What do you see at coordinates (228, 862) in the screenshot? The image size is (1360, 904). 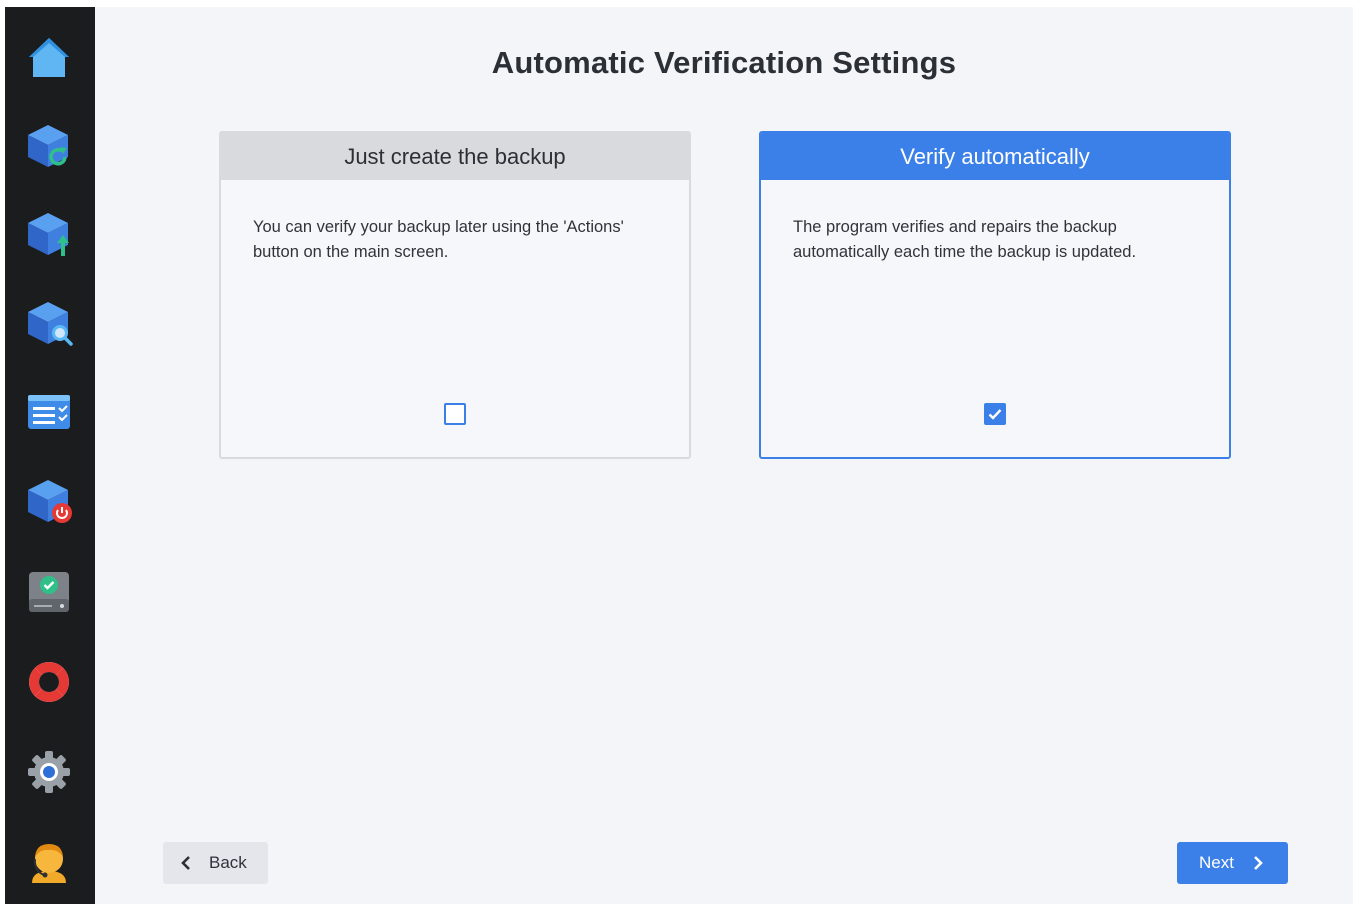 I see `back-button-label: Back` at bounding box center [228, 862].